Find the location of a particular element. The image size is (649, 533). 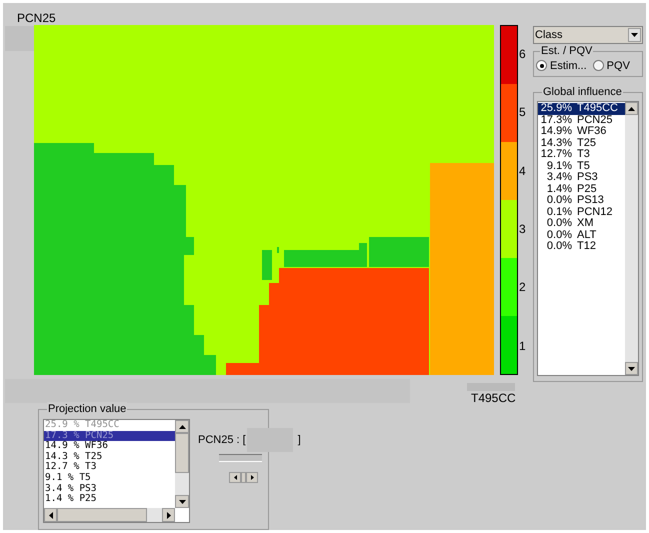

scale-label: 4 is located at coordinates (522, 170).